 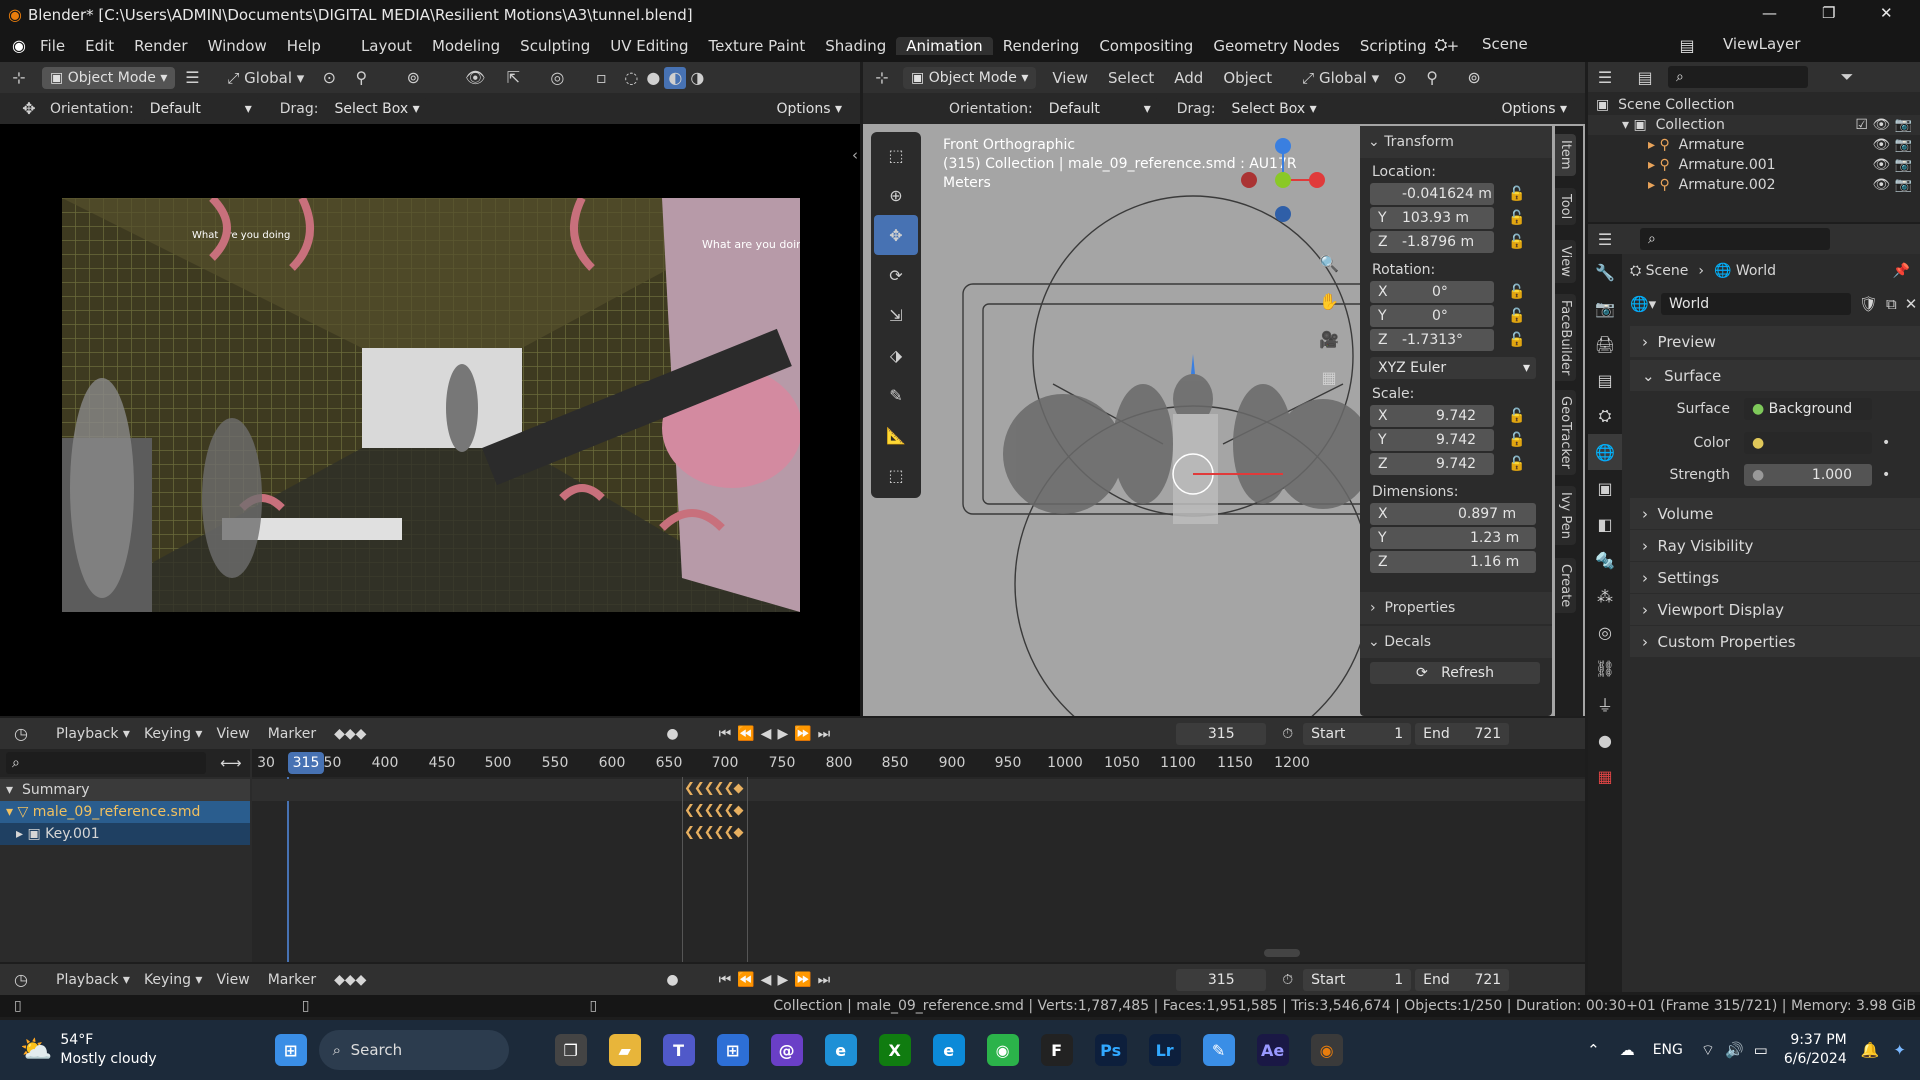 I want to click on right-pivot-icon: ⊙, so click(x=1400, y=78).